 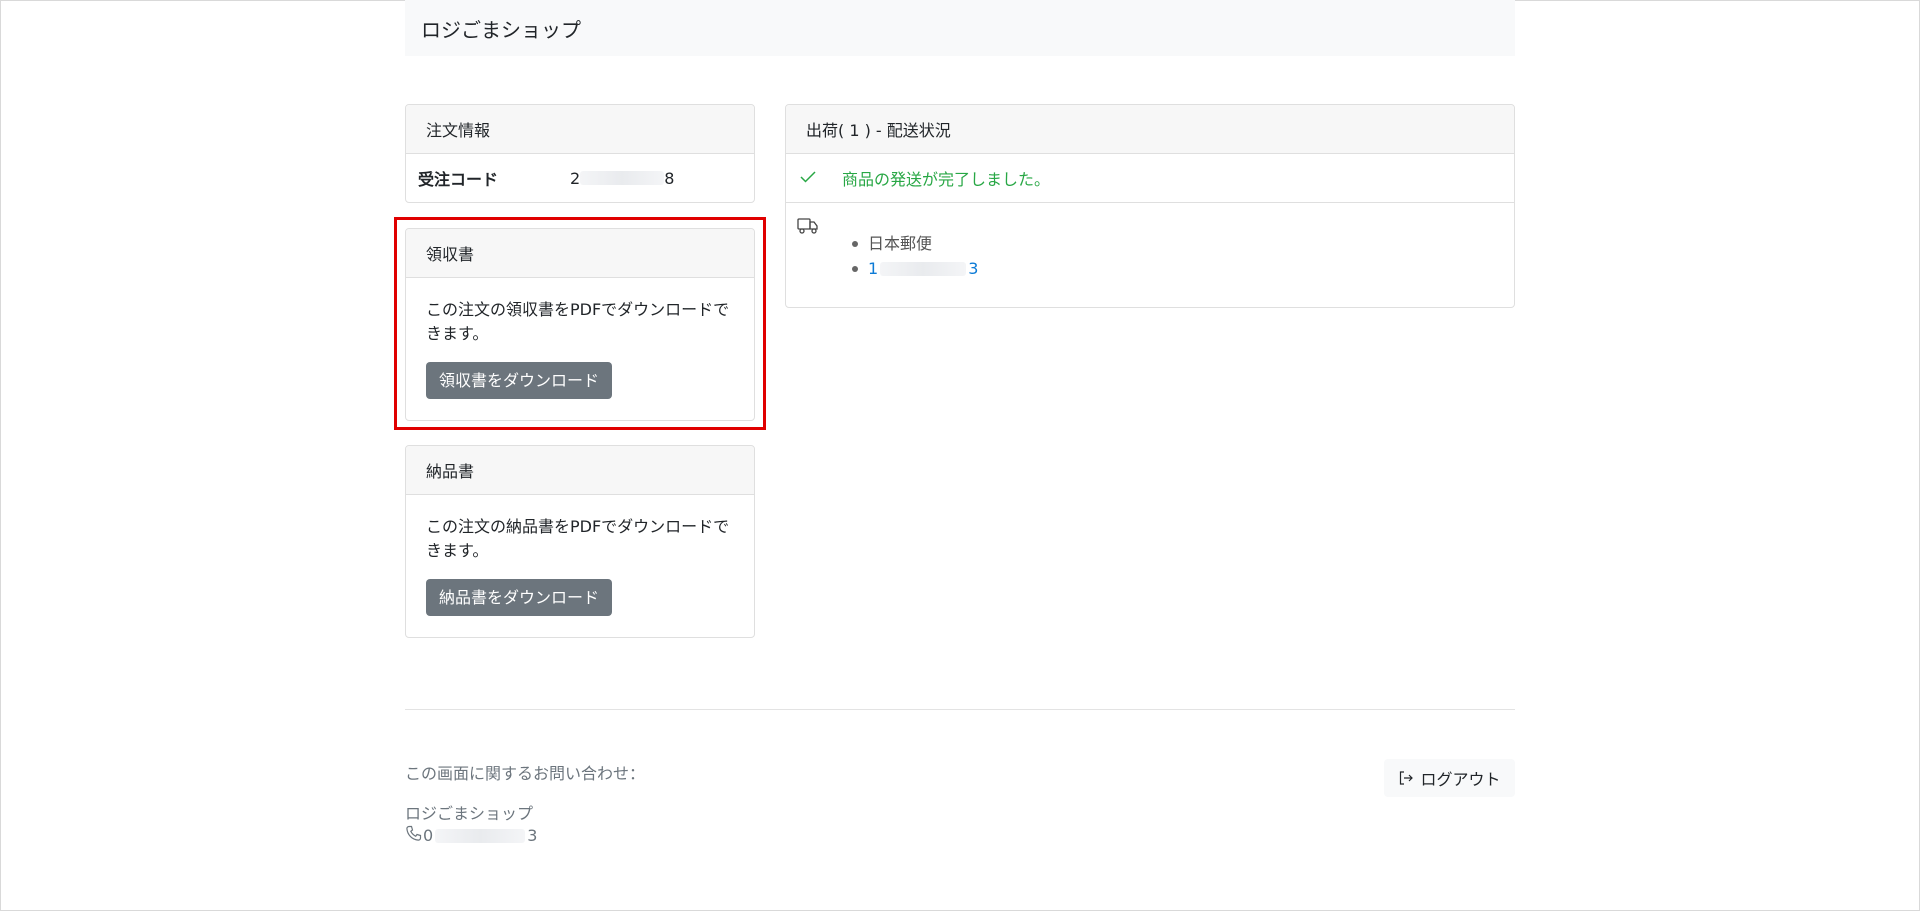 What do you see at coordinates (532, 835) in the screenshot?
I see `phone-suffix: 3` at bounding box center [532, 835].